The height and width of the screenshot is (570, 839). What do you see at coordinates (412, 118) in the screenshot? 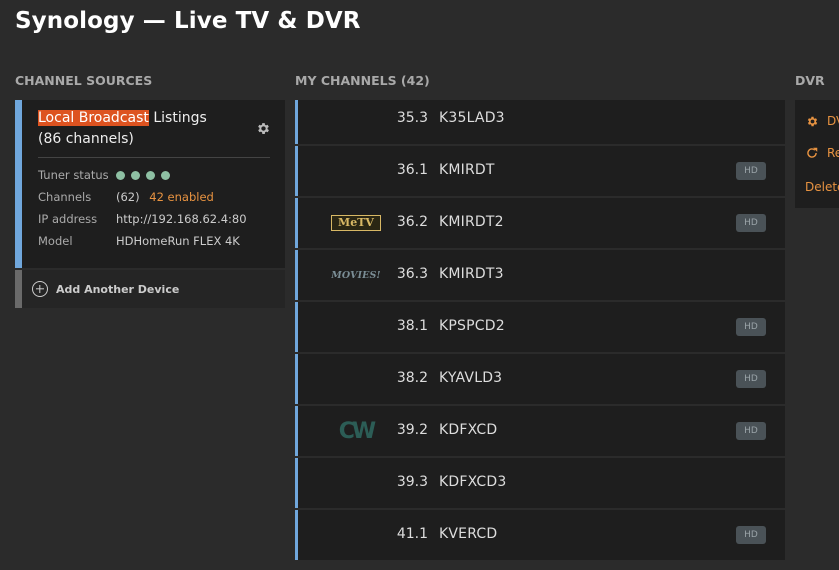
I see `channel-number: 35.3` at bounding box center [412, 118].